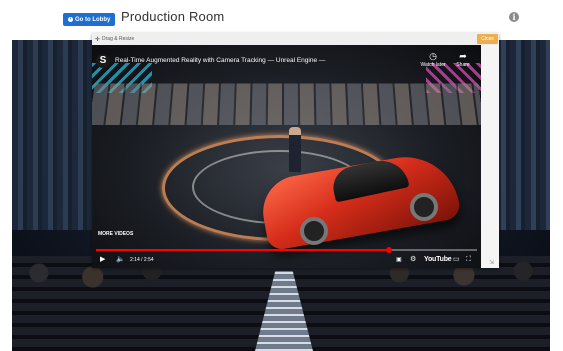 Image resolution: width=563 pixels, height=351 pixels. What do you see at coordinates (103, 61) in the screenshot?
I see `channel-logo: S` at bounding box center [103, 61].